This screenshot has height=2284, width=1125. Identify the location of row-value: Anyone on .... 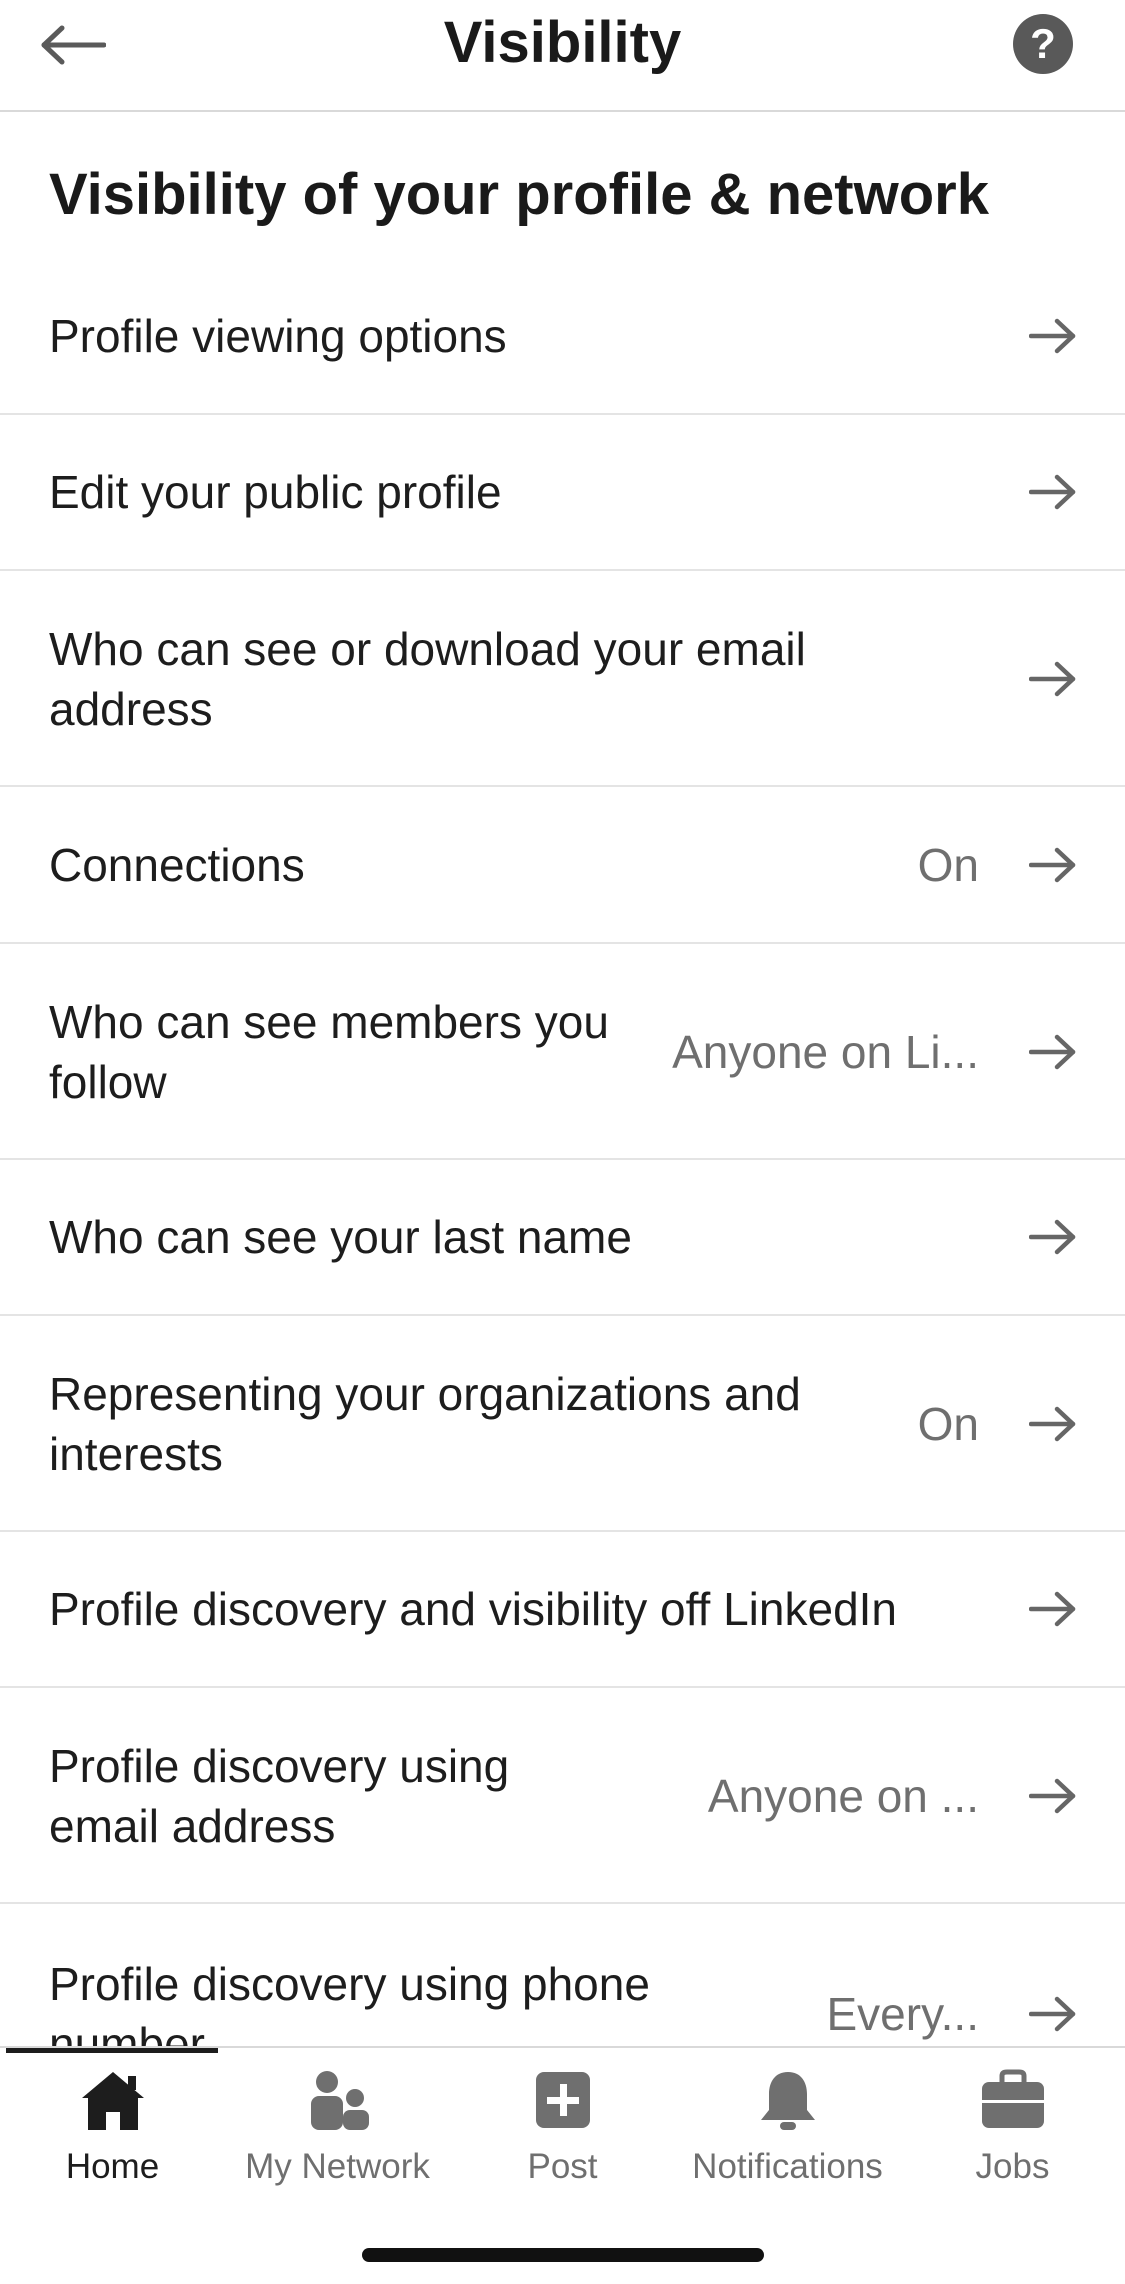
(843, 1796).